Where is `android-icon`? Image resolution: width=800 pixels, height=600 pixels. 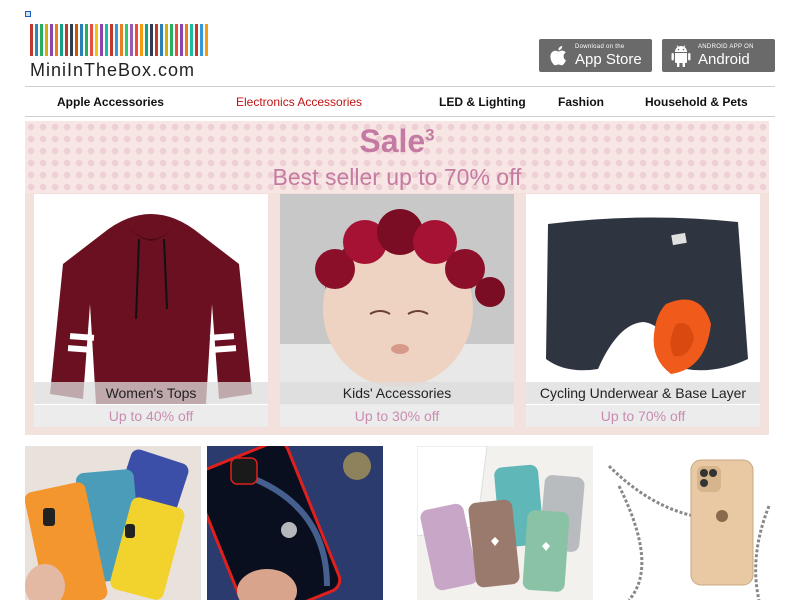 android-icon is located at coordinates (681, 56).